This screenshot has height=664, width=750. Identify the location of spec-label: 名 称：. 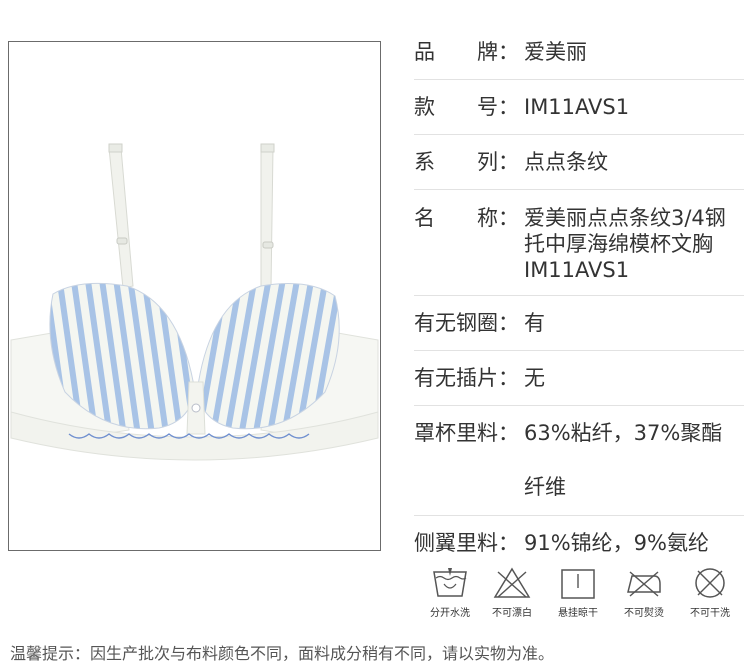
(466, 218).